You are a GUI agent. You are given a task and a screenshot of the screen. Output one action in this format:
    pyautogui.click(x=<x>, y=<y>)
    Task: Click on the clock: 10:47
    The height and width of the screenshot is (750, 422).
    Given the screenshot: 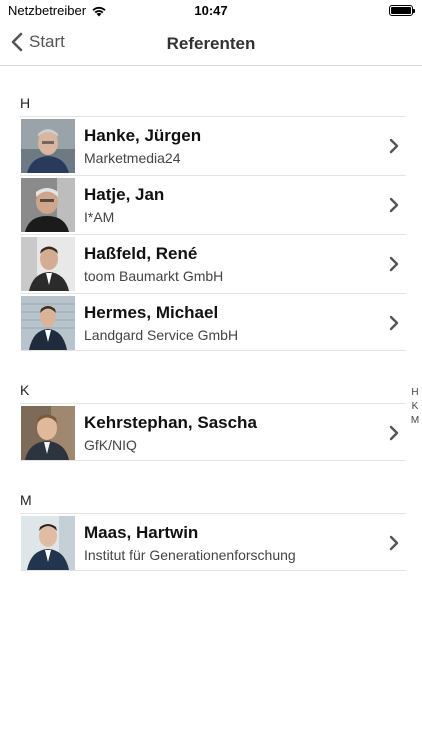 What is the action you would take?
    pyautogui.click(x=211, y=10)
    